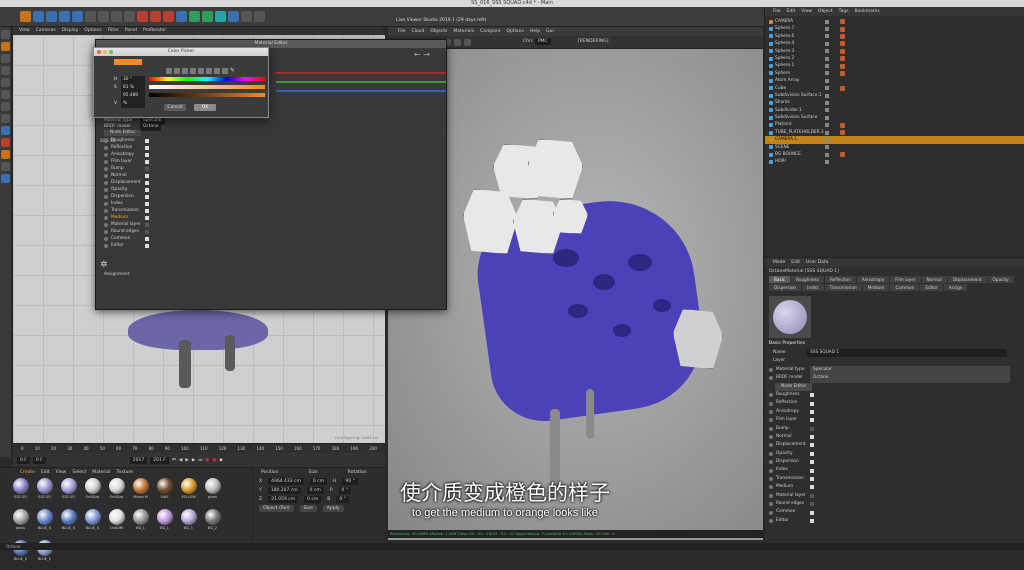 The height and width of the screenshot is (570, 1024). Describe the element at coordinates (844, 11) in the screenshot. I see `om-menu-tags: Tags` at that location.